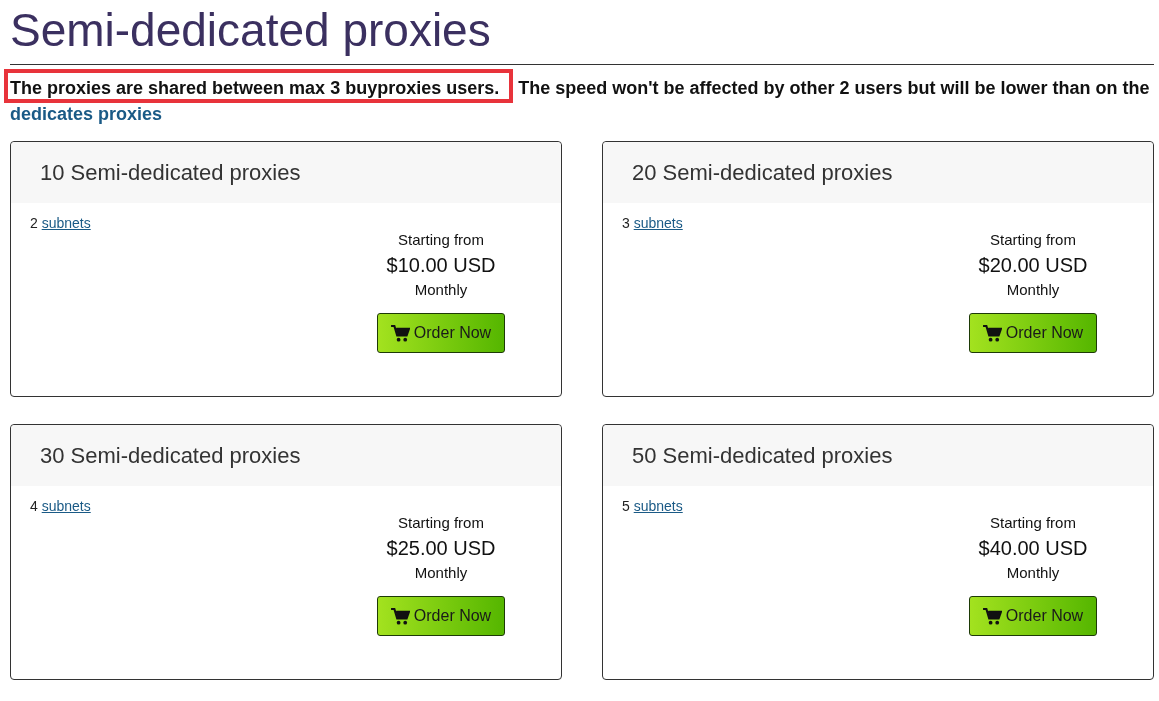 The height and width of the screenshot is (701, 1159). I want to click on plan-title: 10 Semi-dedicated proxies, so click(170, 172).